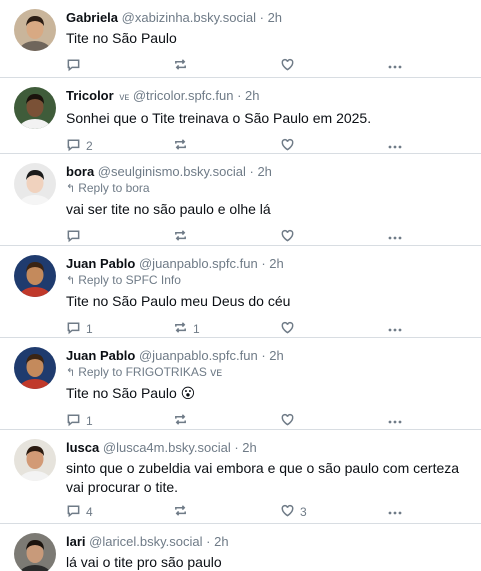  I want to click on post-actions: 1 1, so click(269, 329).